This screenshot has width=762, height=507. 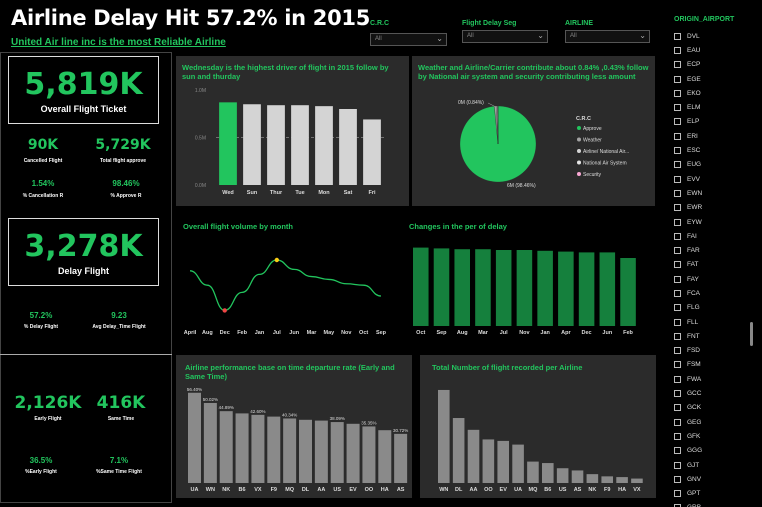 I want to click on airport-option: GRB, so click(x=710, y=504).